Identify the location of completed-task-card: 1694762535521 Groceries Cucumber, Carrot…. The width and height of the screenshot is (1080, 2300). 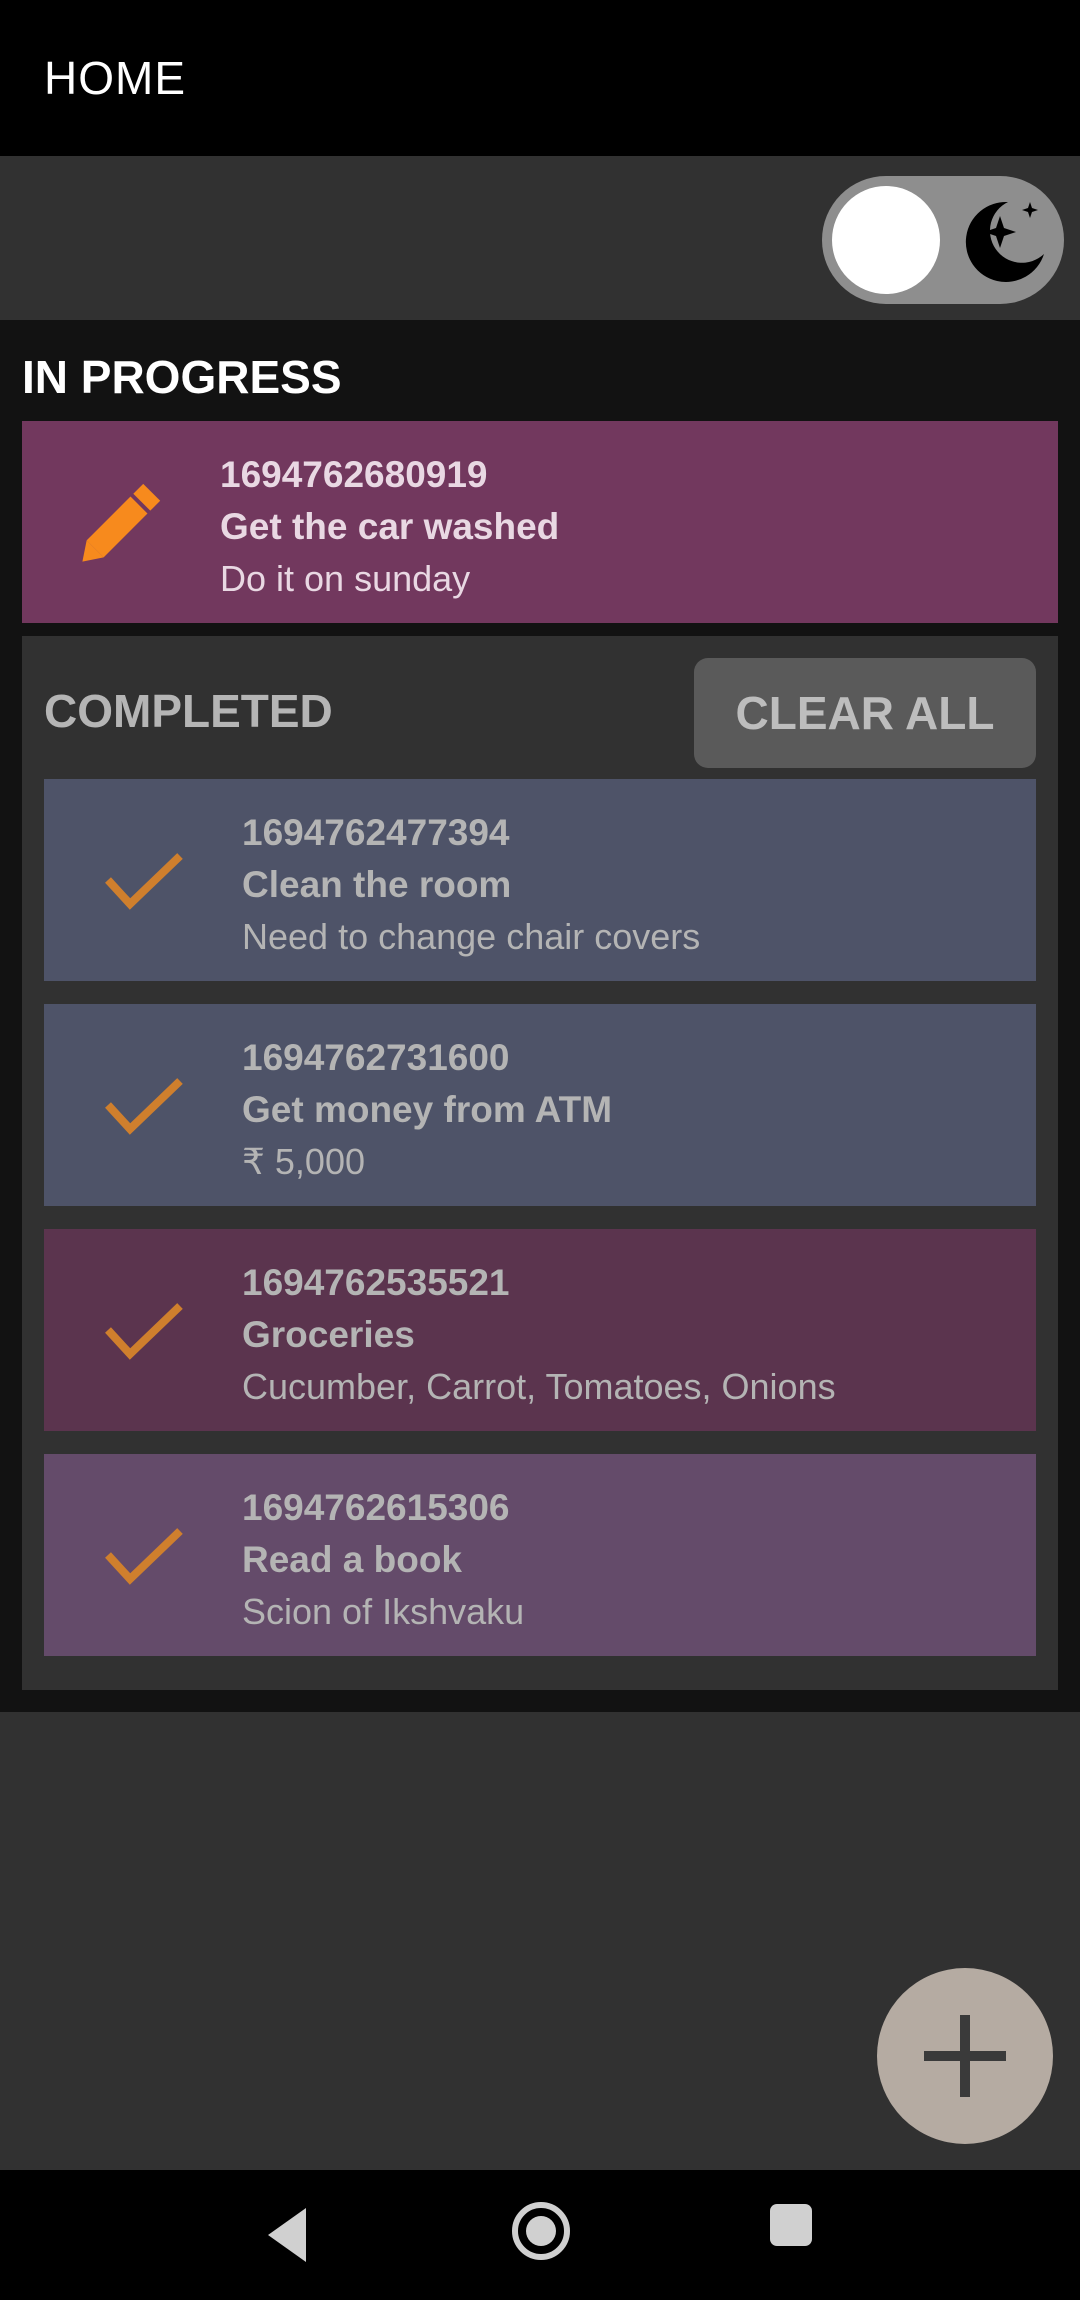
(540, 1330).